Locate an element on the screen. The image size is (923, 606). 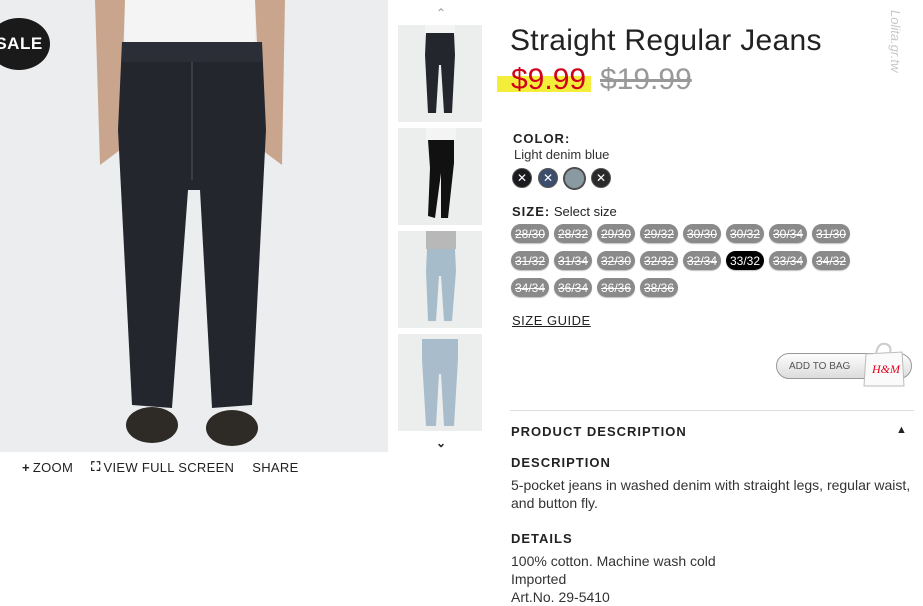
shopping-bag-icon: H&M is located at coordinates (883, 364).